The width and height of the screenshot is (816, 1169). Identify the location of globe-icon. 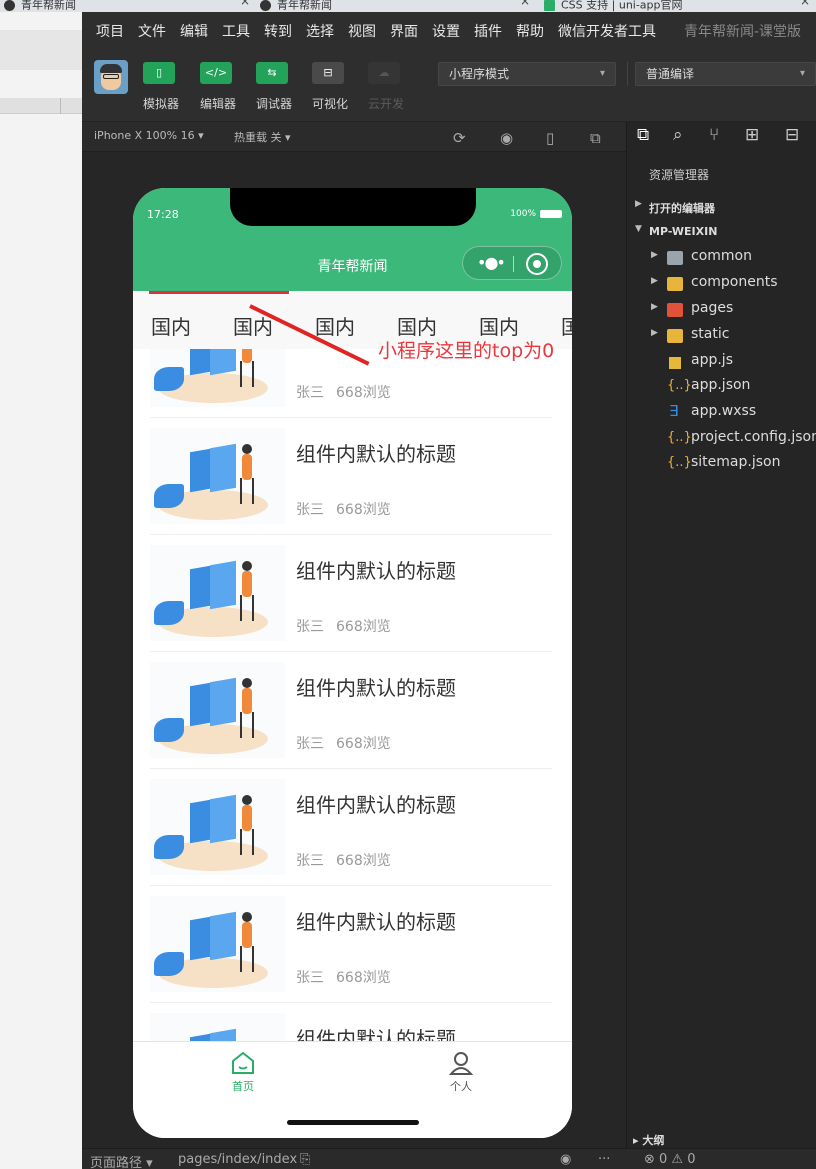
(9, 5).